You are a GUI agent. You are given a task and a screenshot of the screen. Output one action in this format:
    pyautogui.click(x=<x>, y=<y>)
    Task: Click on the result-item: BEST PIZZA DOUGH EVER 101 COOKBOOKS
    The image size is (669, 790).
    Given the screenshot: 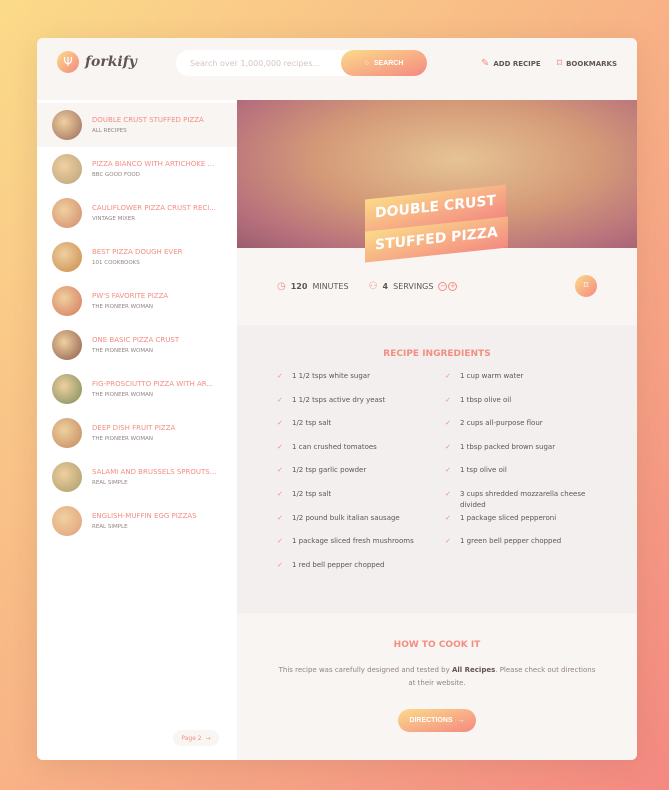 What is the action you would take?
    pyautogui.click(x=137, y=257)
    